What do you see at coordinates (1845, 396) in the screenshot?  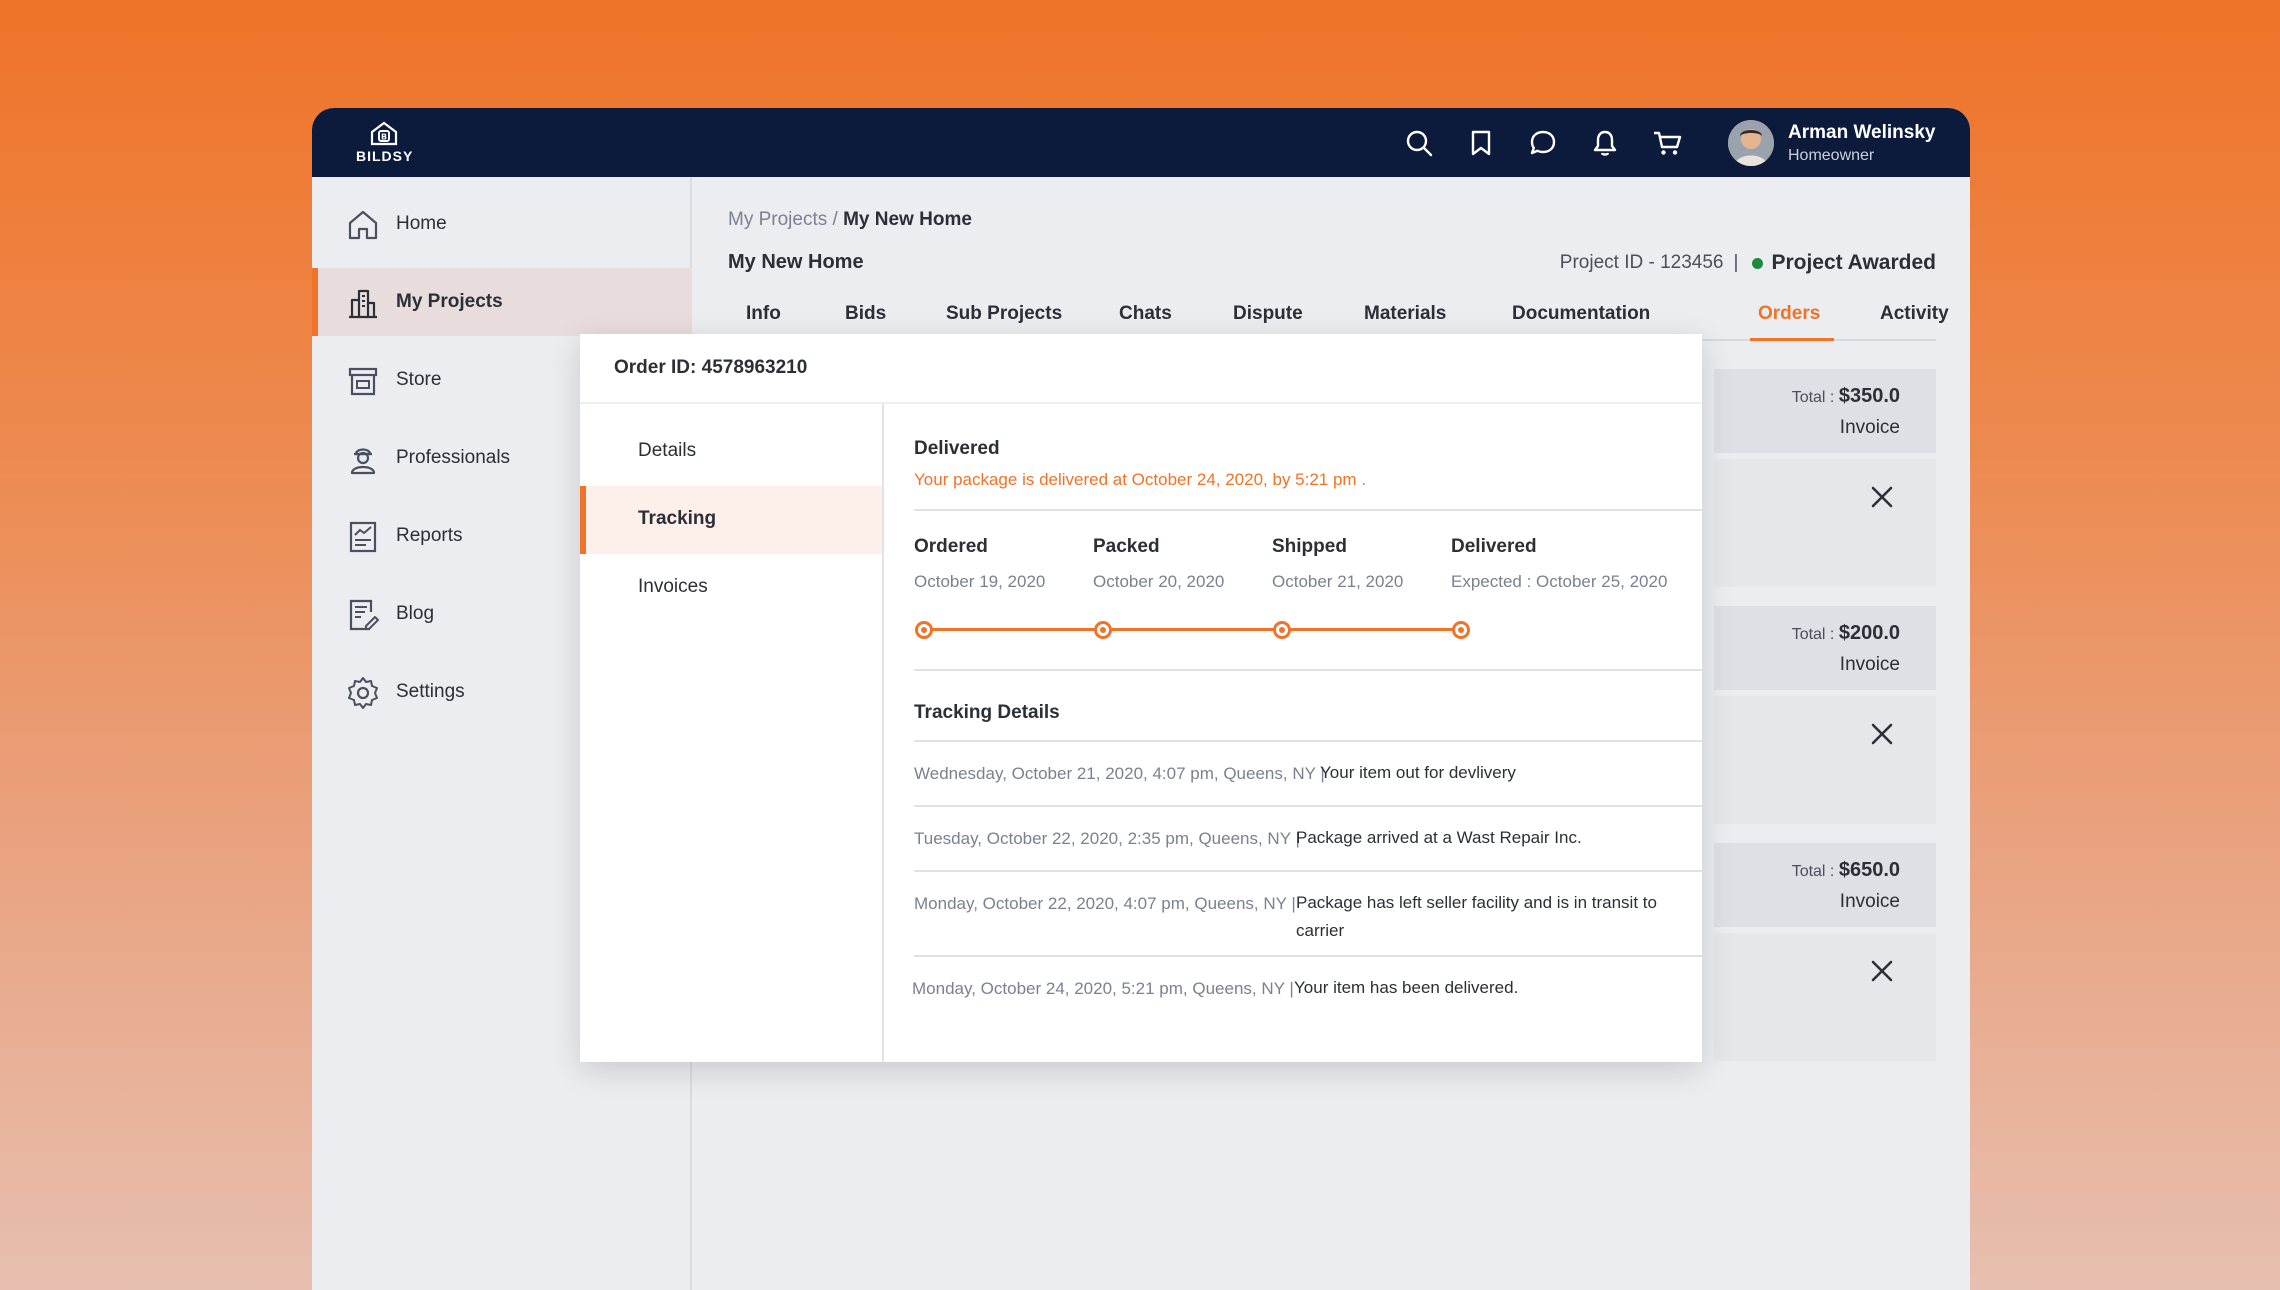 I see `order-total: Total : $350.0` at bounding box center [1845, 396].